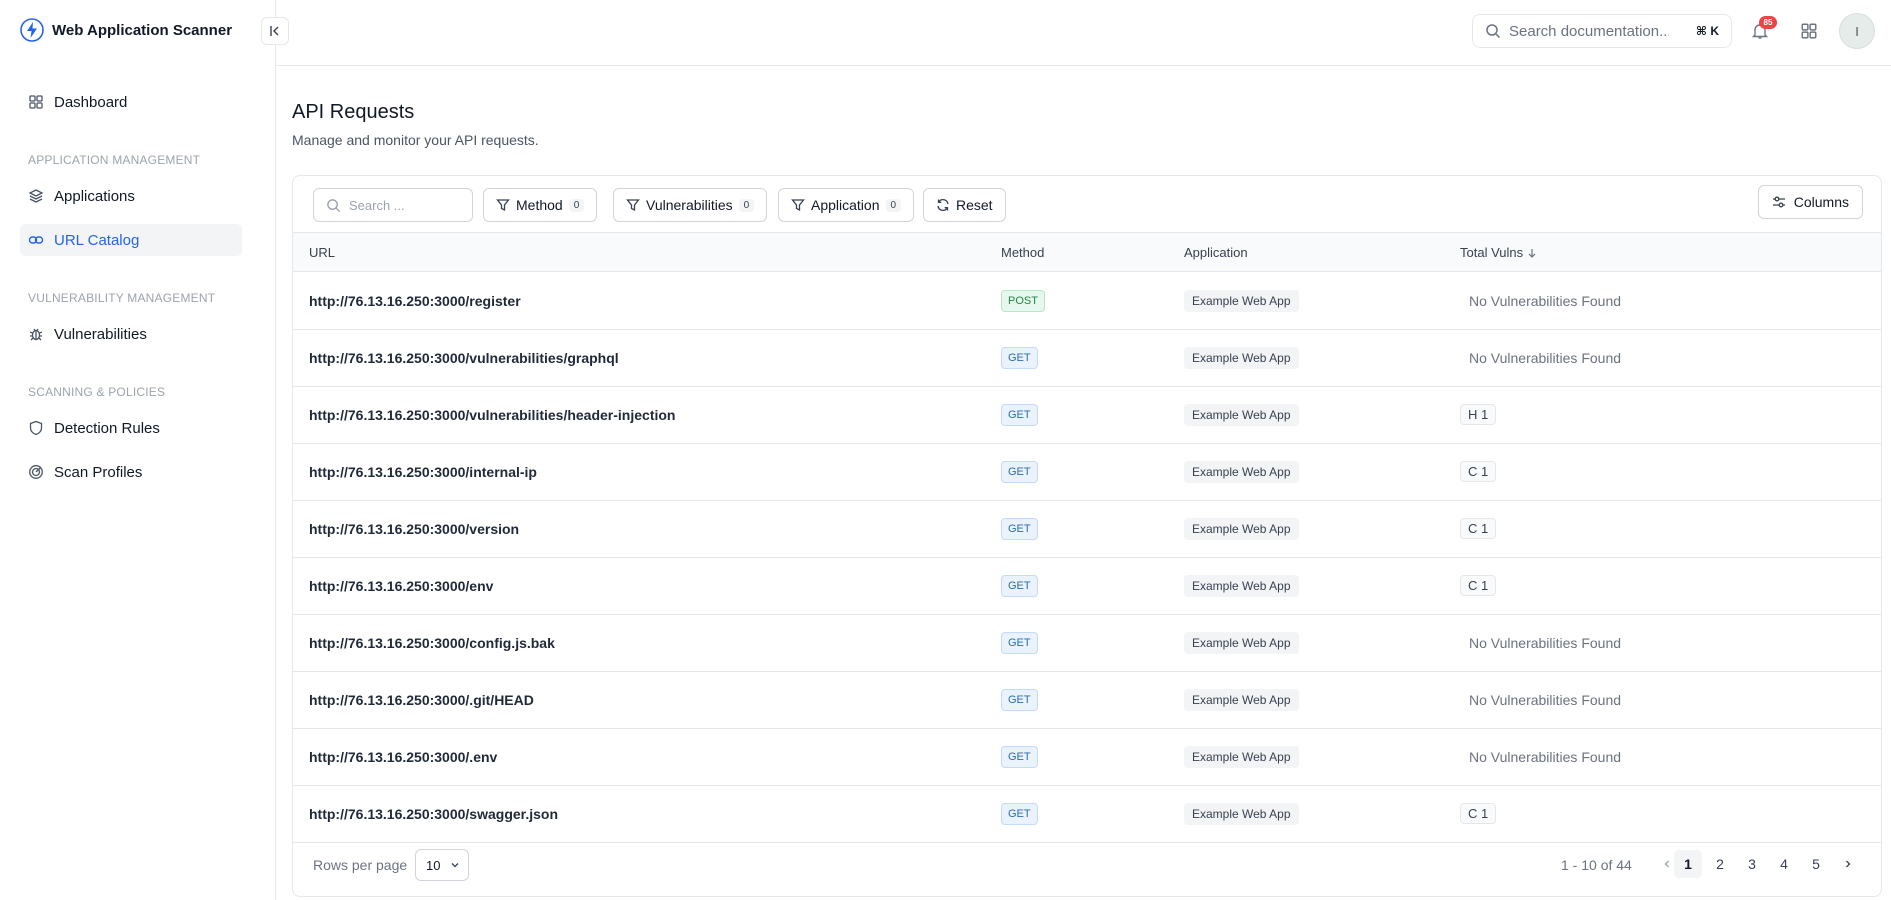  What do you see at coordinates (131, 102) in the screenshot?
I see `sidebar-item-dashboard: Dashboard` at bounding box center [131, 102].